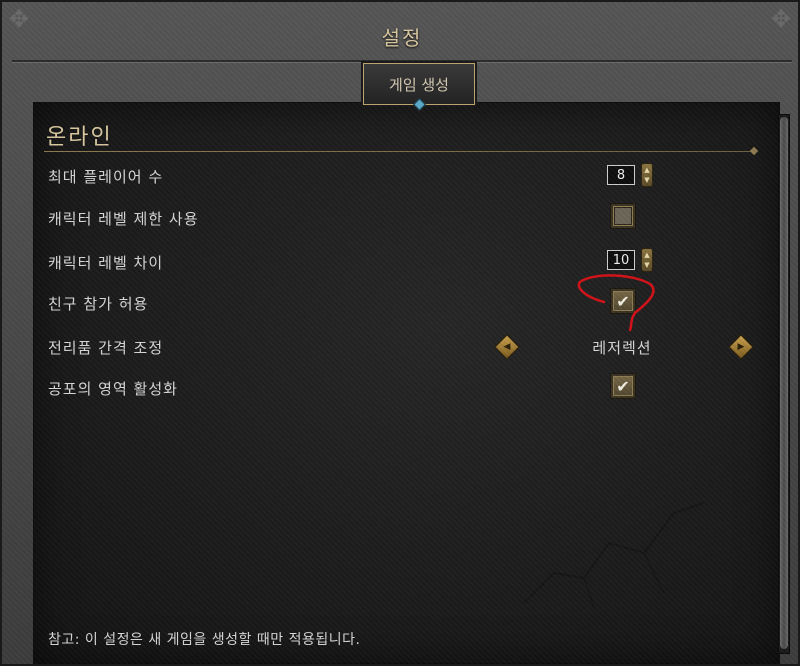 This screenshot has width=800, height=666. What do you see at coordinates (98, 304) in the screenshot?
I see `allow-friends-label: 친구 참가 허용` at bounding box center [98, 304].